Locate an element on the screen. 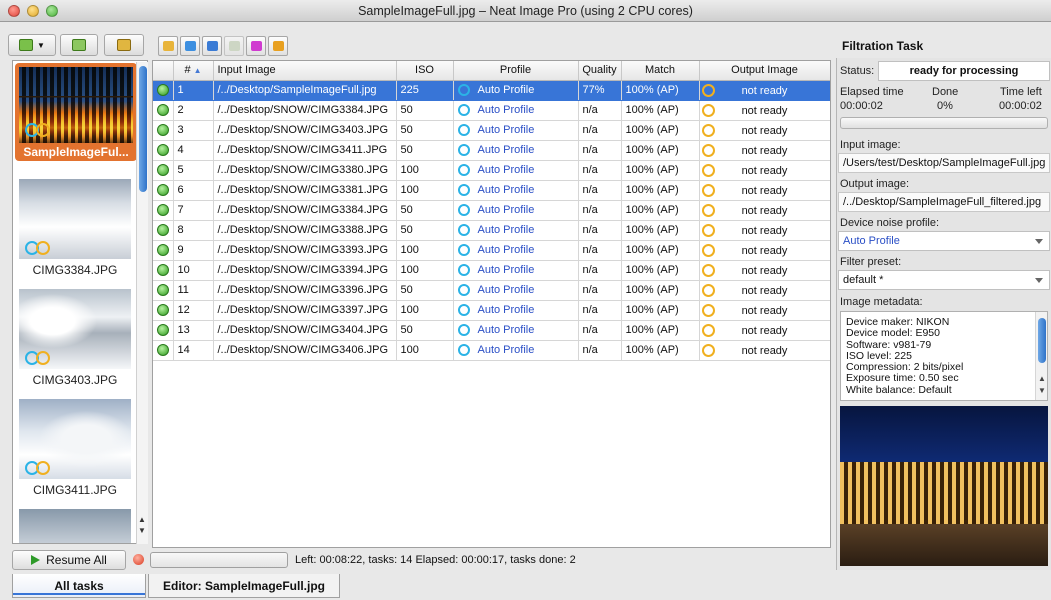 This screenshot has width=1051, height=600. metadata-scrollbar: ▲ ▼ is located at coordinates (1041, 356).